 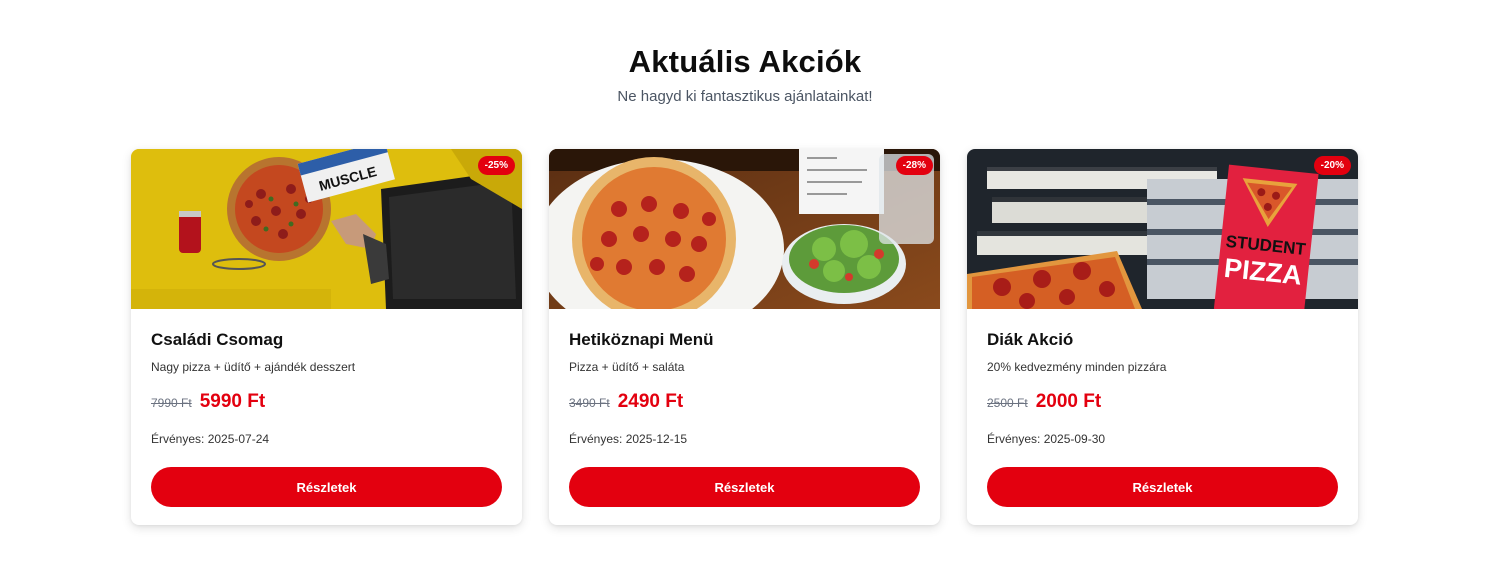 What do you see at coordinates (589, 403) in the screenshot?
I see `old-price: 3490 Ft` at bounding box center [589, 403].